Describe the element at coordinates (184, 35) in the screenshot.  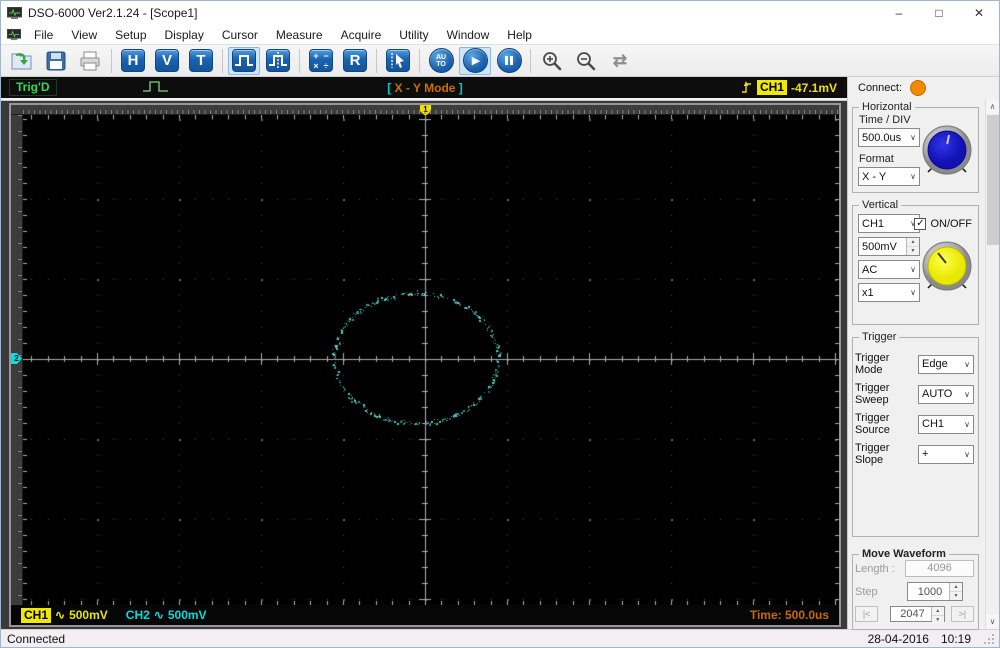
I see `menu-display: Display` at that location.